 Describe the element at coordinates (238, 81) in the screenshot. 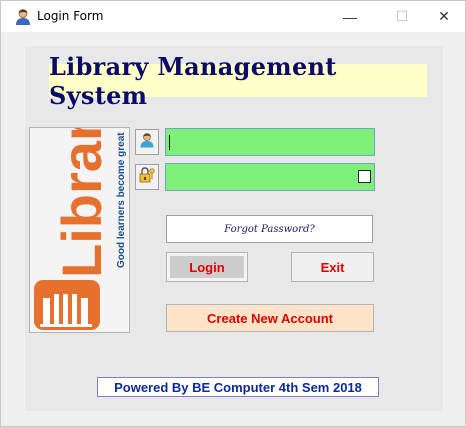

I see `page-title: Library Management System` at that location.